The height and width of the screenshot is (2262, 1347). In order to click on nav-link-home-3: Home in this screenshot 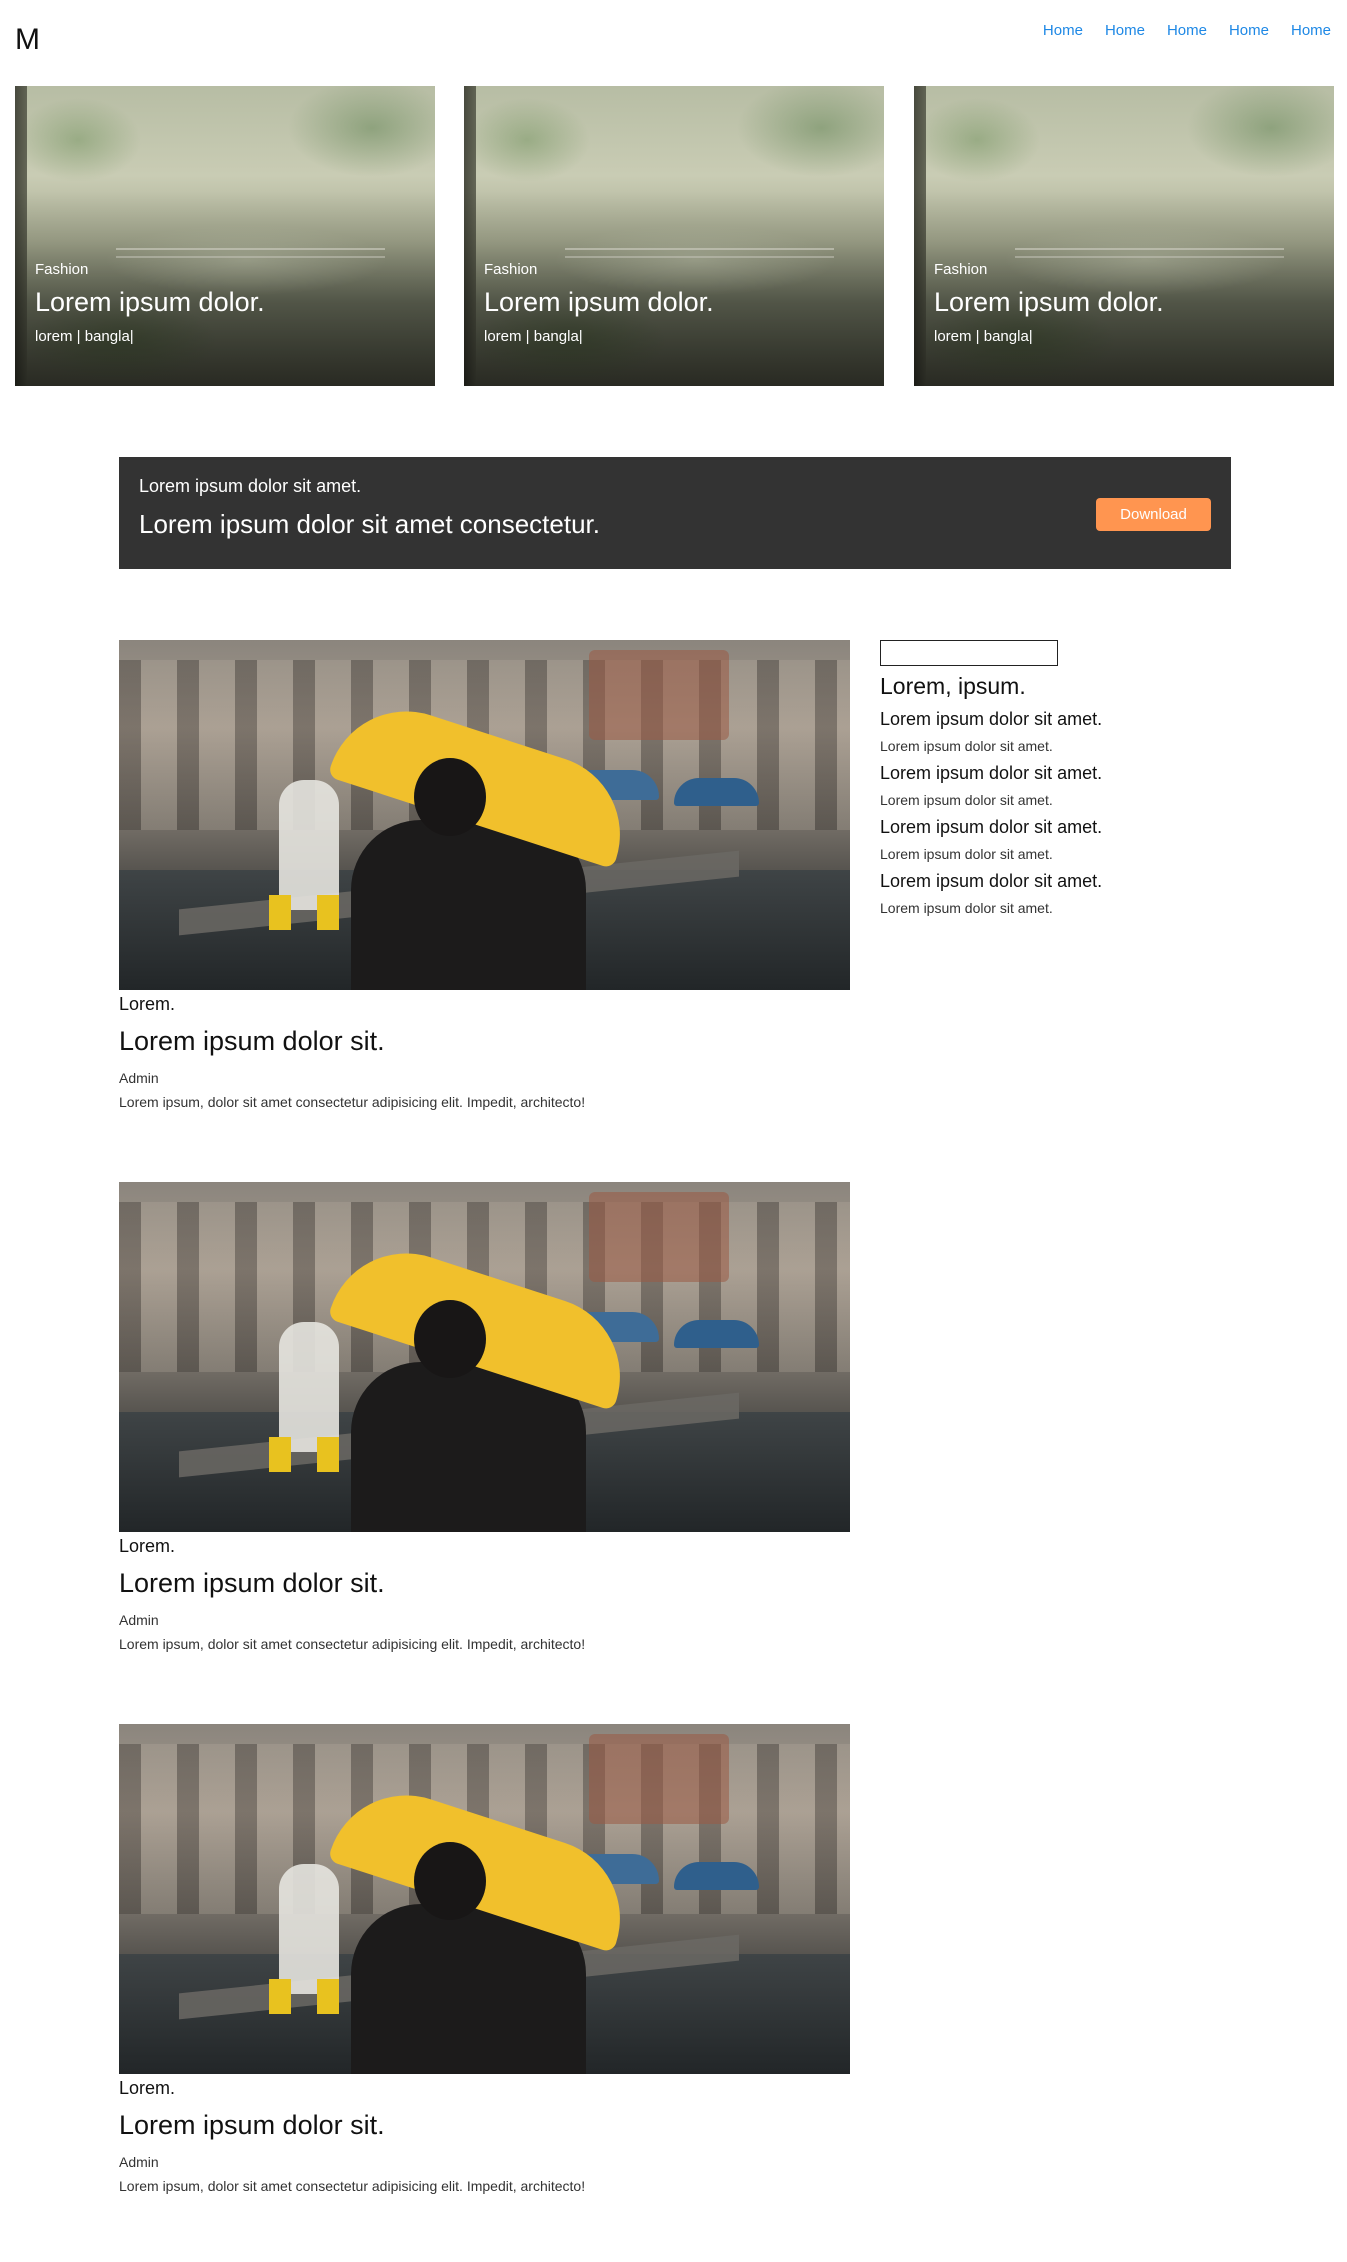, I will do `click(1187, 31)`.